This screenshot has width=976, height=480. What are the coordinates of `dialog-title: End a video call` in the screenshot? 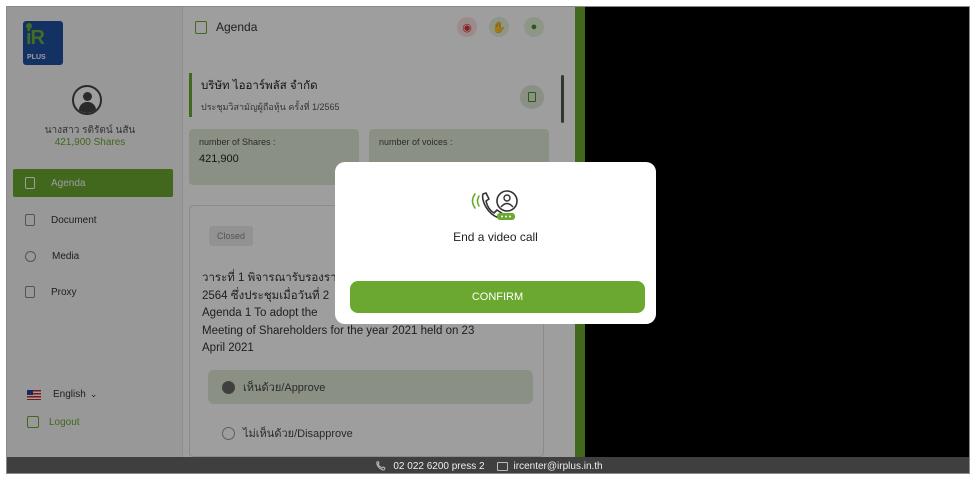 It's located at (495, 237).